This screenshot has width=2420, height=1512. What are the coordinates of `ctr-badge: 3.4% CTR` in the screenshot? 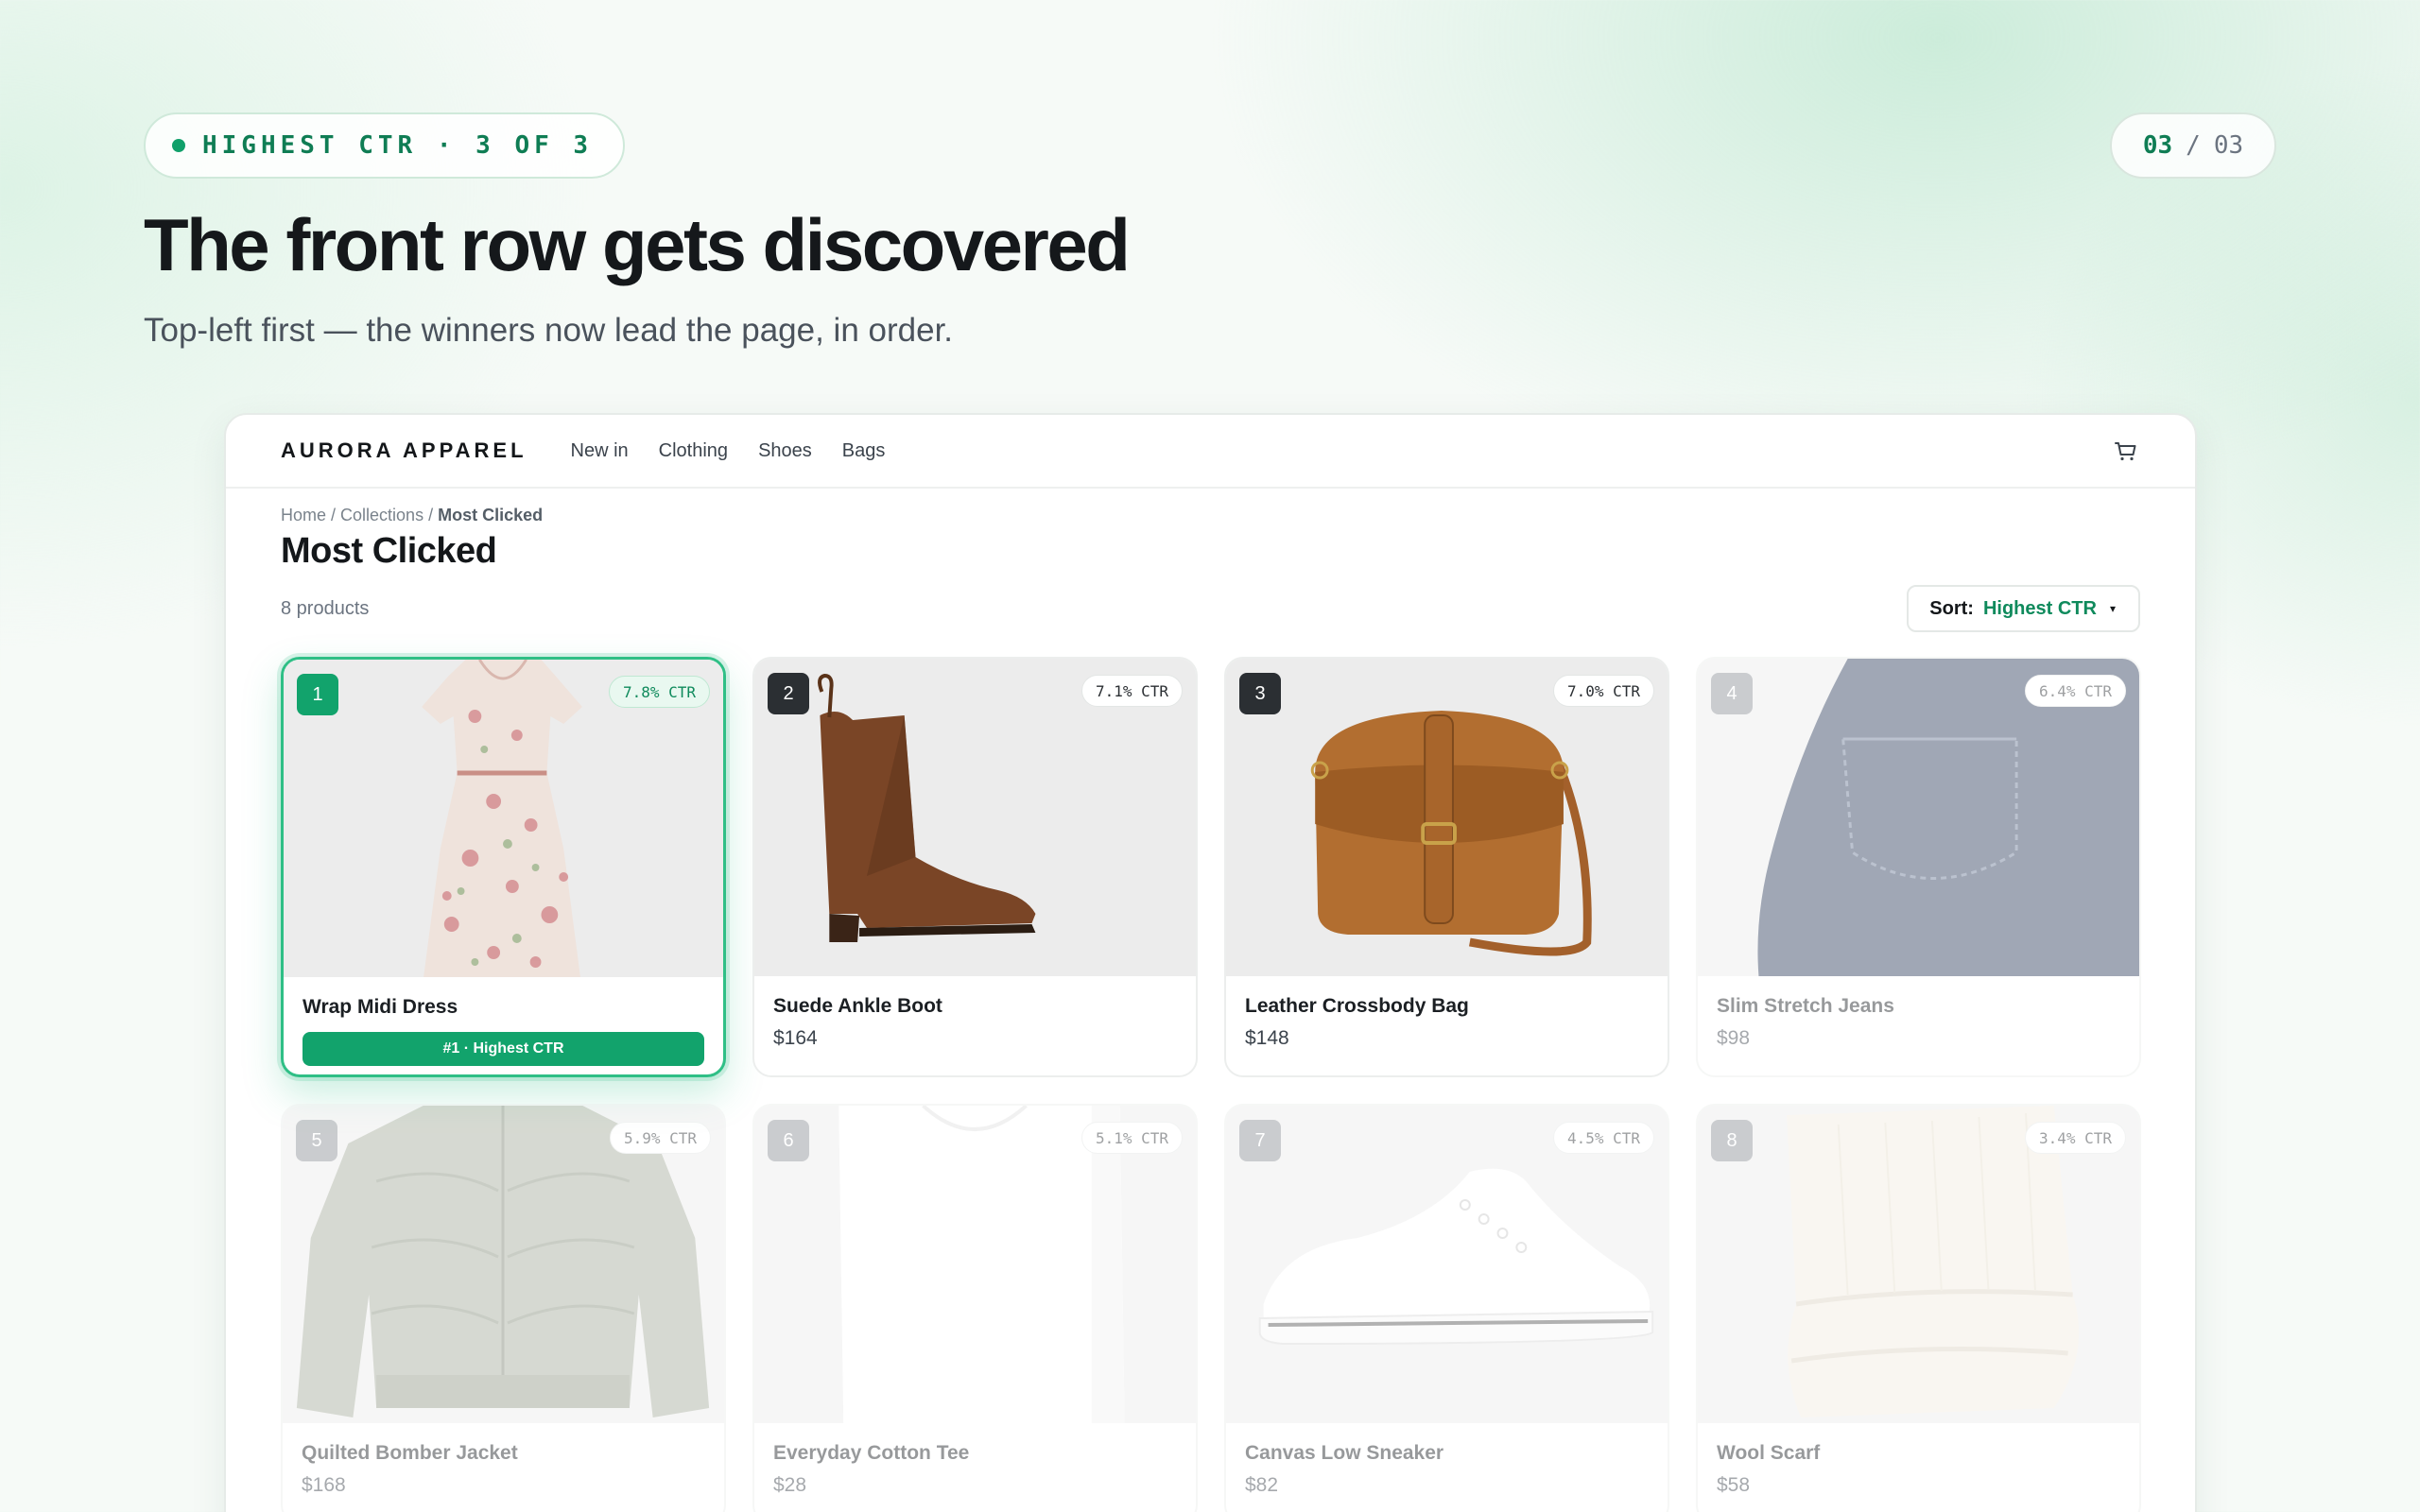 It's located at (2075, 1138).